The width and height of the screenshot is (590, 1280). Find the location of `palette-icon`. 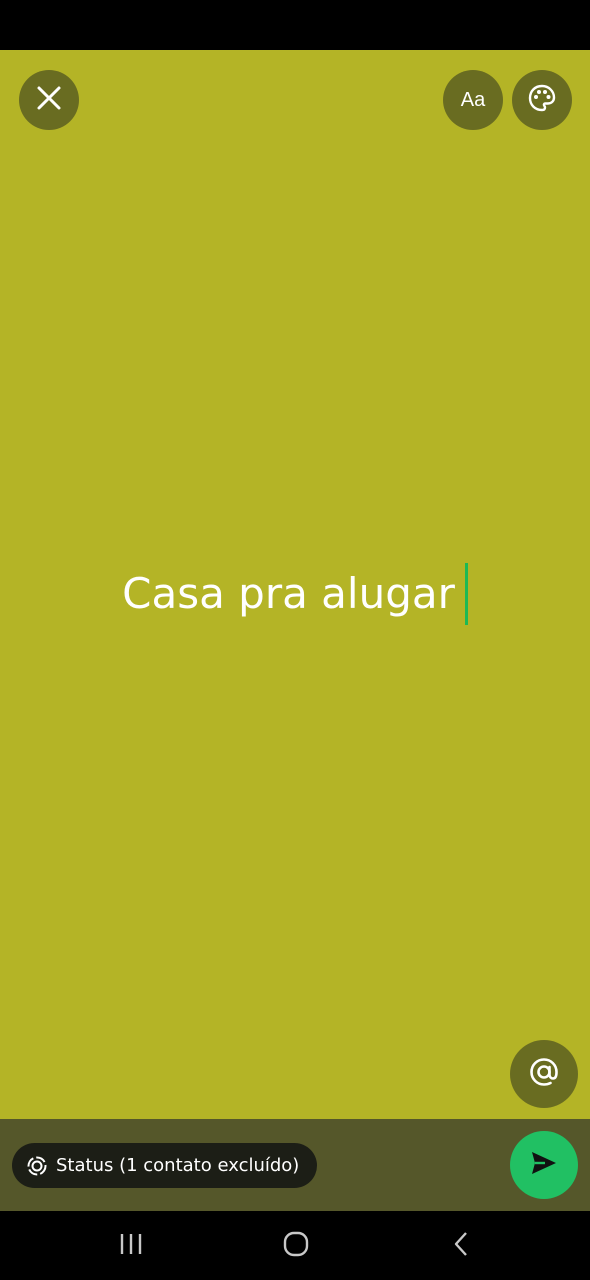

palette-icon is located at coordinates (542, 100).